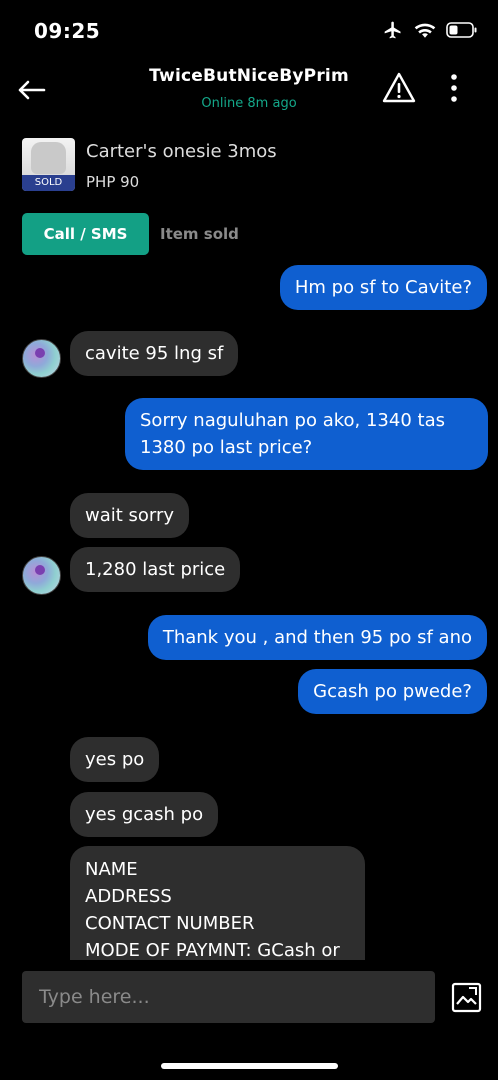 The width and height of the screenshot is (498, 1080). What do you see at coordinates (113, 182) in the screenshot?
I see `item-price: PHP 90` at bounding box center [113, 182].